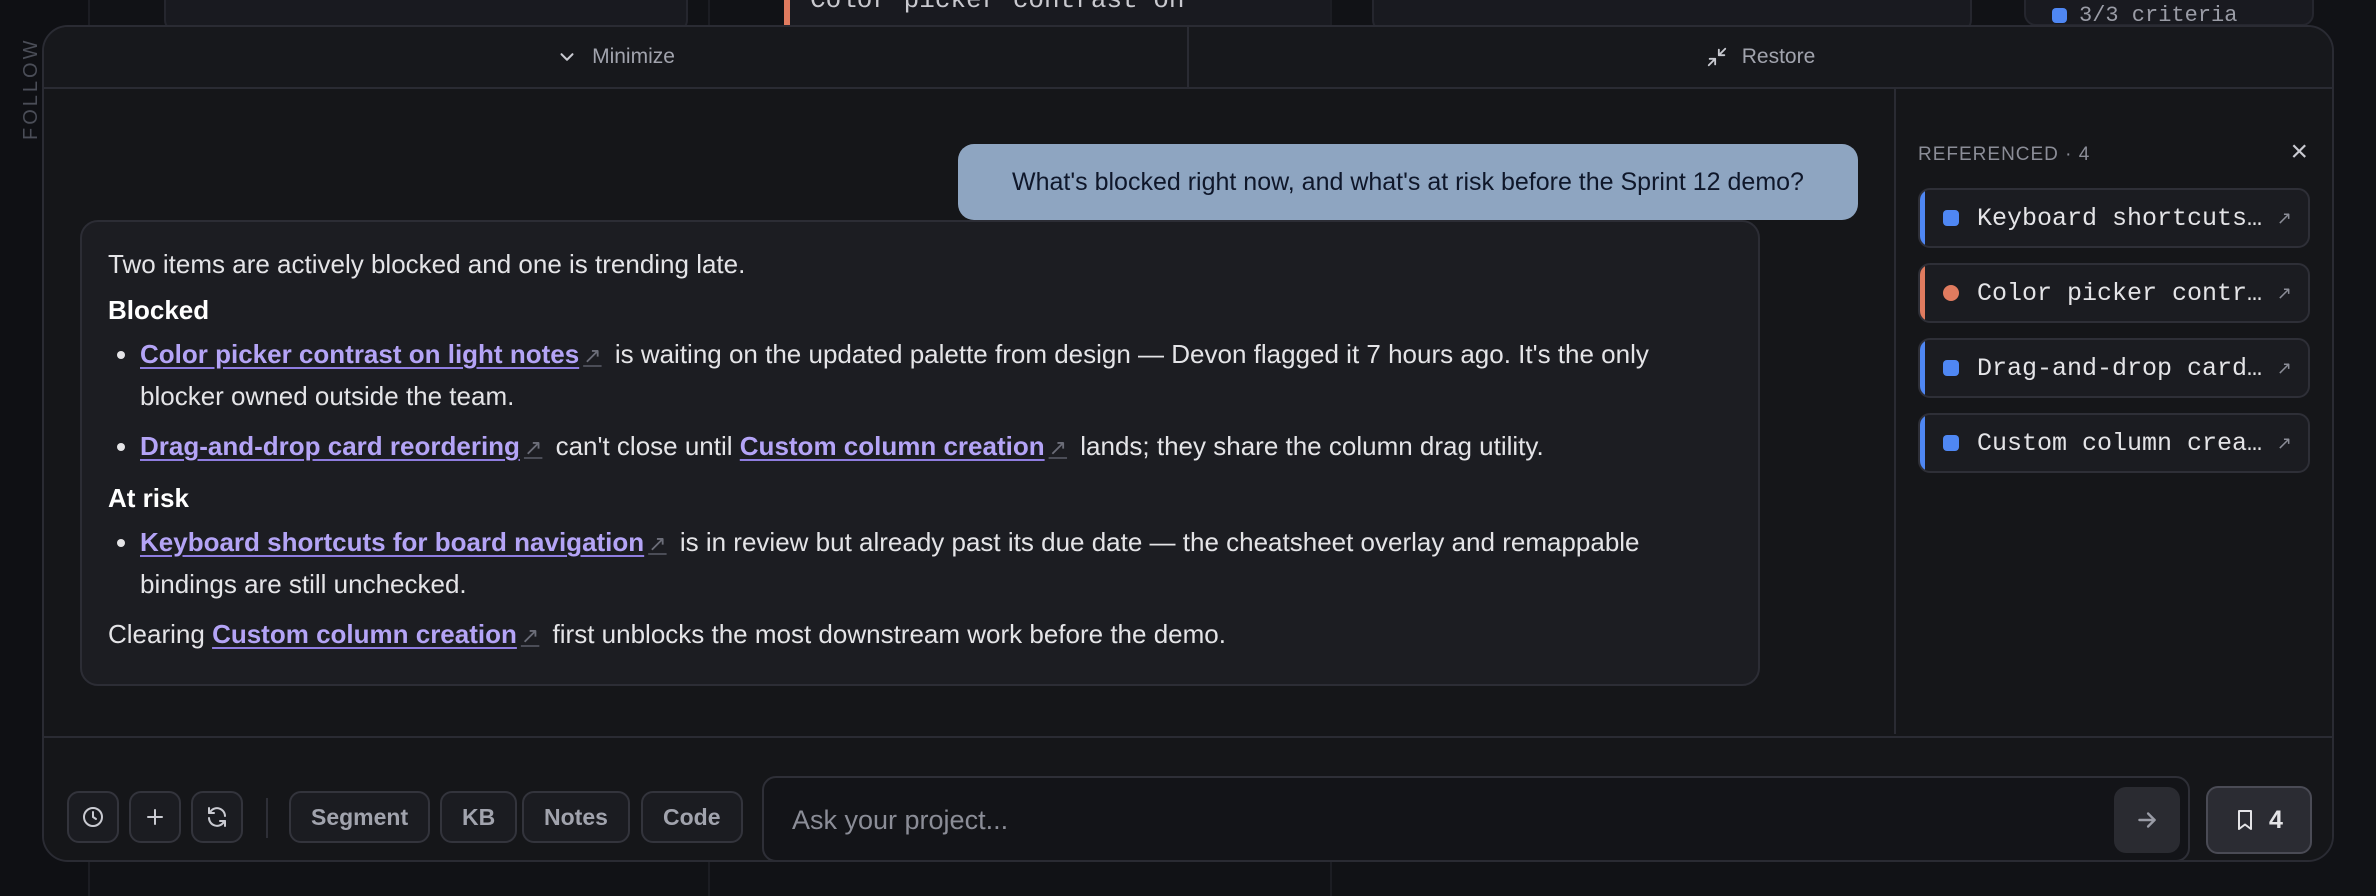 This screenshot has width=2376, height=896. I want to click on add-button, so click(155, 817).